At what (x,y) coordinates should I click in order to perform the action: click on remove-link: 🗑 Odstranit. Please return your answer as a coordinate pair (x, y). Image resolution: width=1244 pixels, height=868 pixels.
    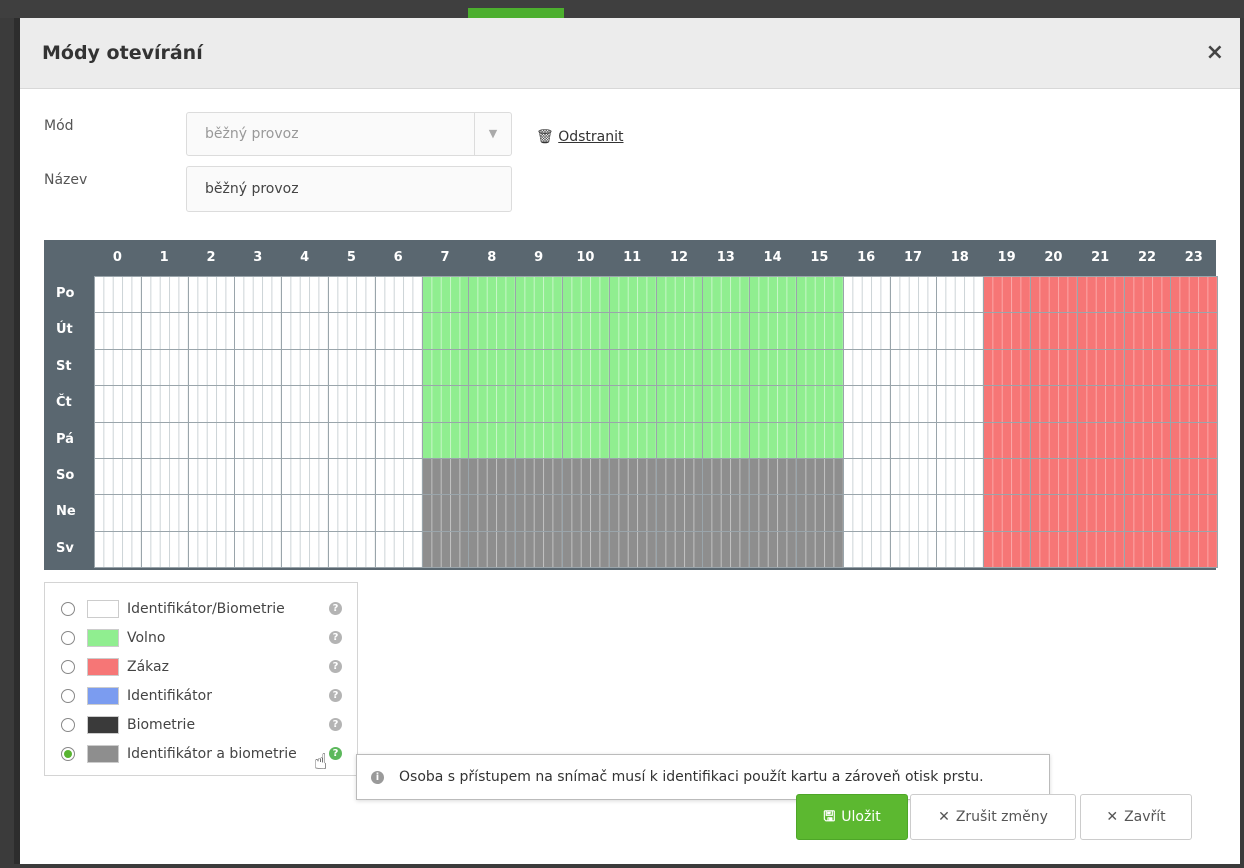
    Looking at the image, I should click on (580, 137).